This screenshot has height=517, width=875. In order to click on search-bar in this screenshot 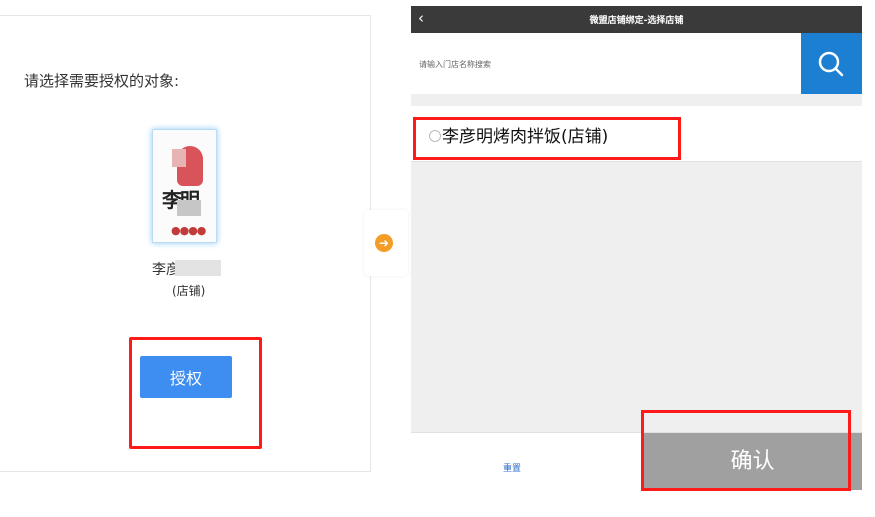, I will do `click(636, 63)`.